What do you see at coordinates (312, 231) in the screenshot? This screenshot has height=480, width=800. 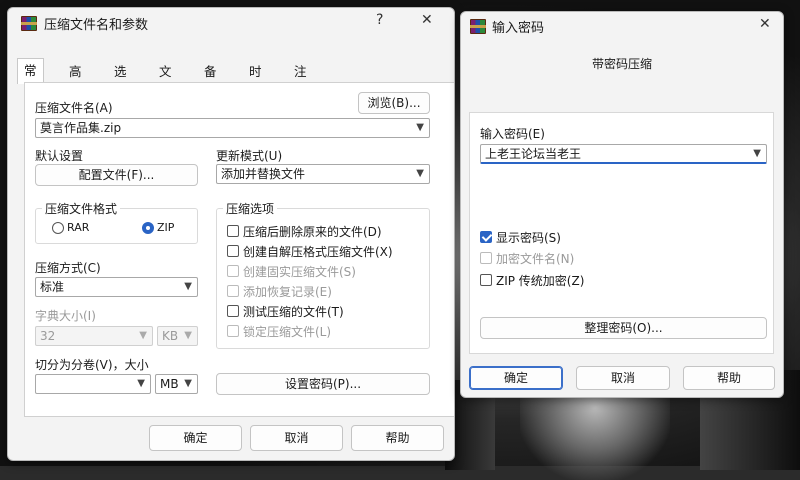 I see `delete-after-label: 压缩后删除原来的文件(D)` at bounding box center [312, 231].